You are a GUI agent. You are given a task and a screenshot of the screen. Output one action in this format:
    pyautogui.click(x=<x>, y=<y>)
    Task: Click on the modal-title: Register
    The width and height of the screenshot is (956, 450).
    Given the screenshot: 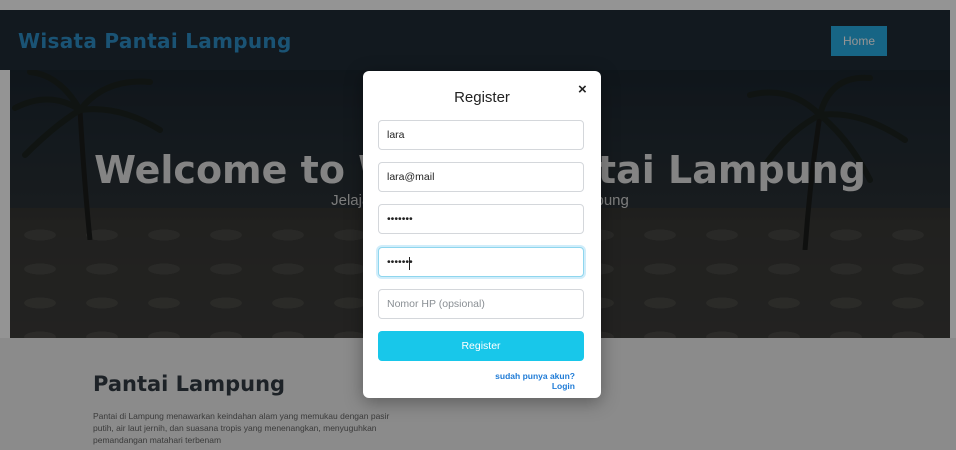 What is the action you would take?
    pyautogui.click(x=482, y=97)
    